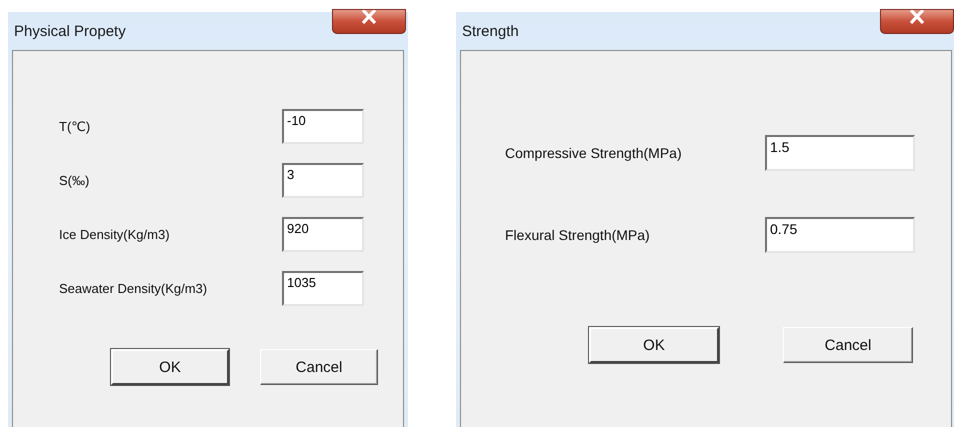  Describe the element at coordinates (74, 180) in the screenshot. I see `field-label: S(‰)` at that location.